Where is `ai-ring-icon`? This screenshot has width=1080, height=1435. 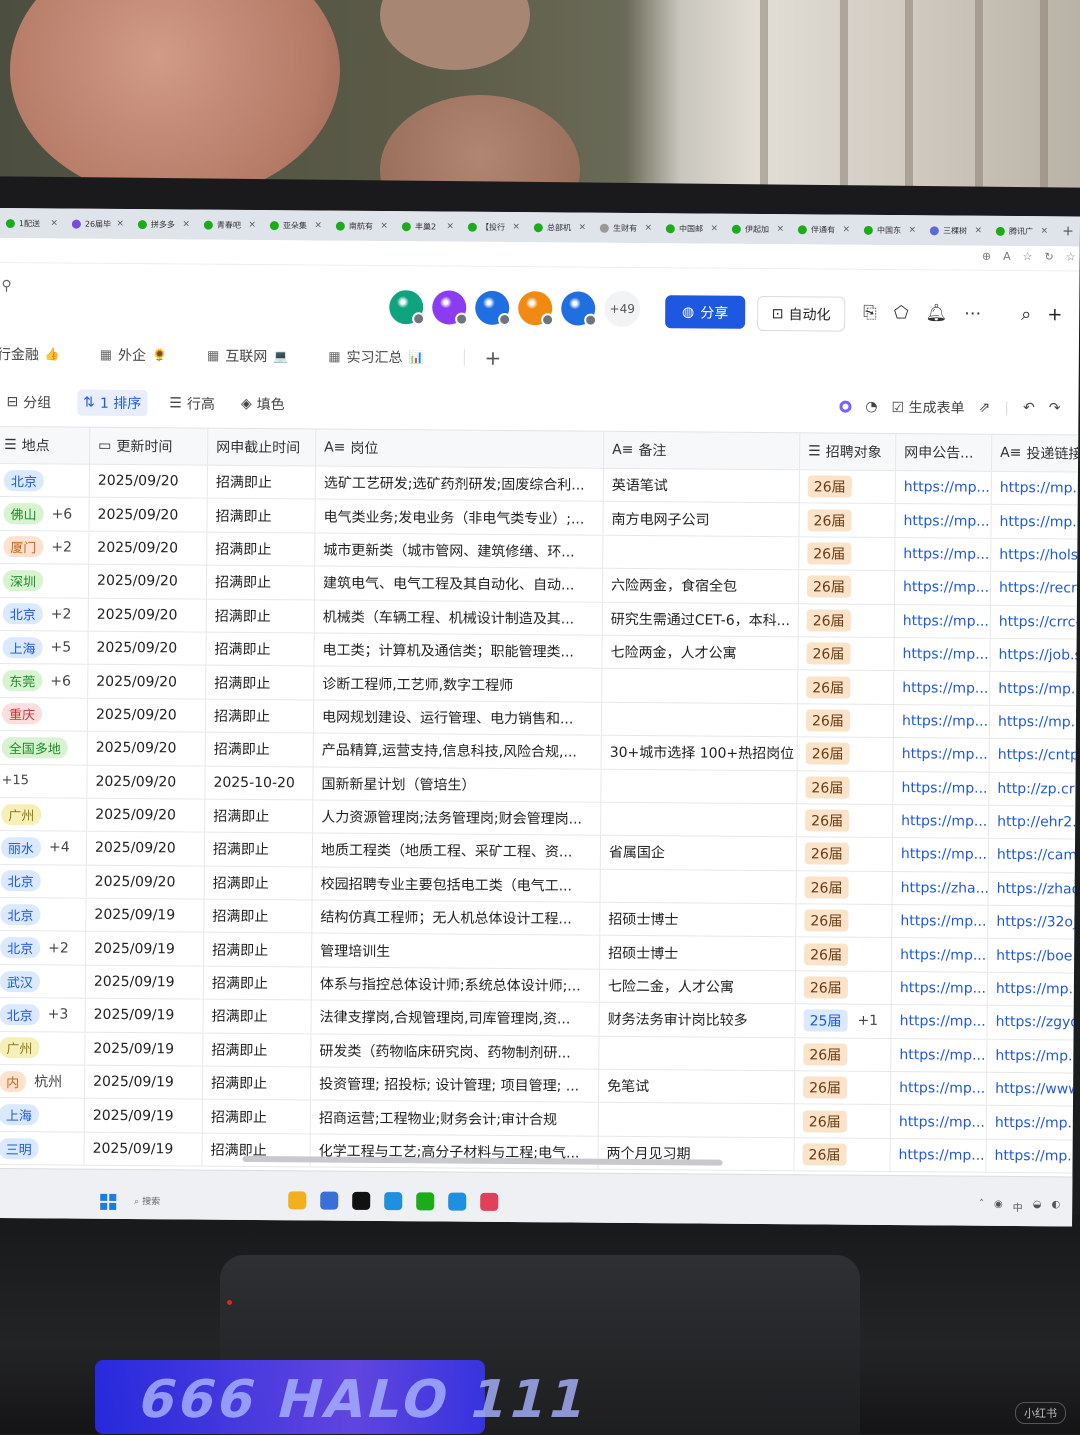
ai-ring-icon is located at coordinates (845, 406).